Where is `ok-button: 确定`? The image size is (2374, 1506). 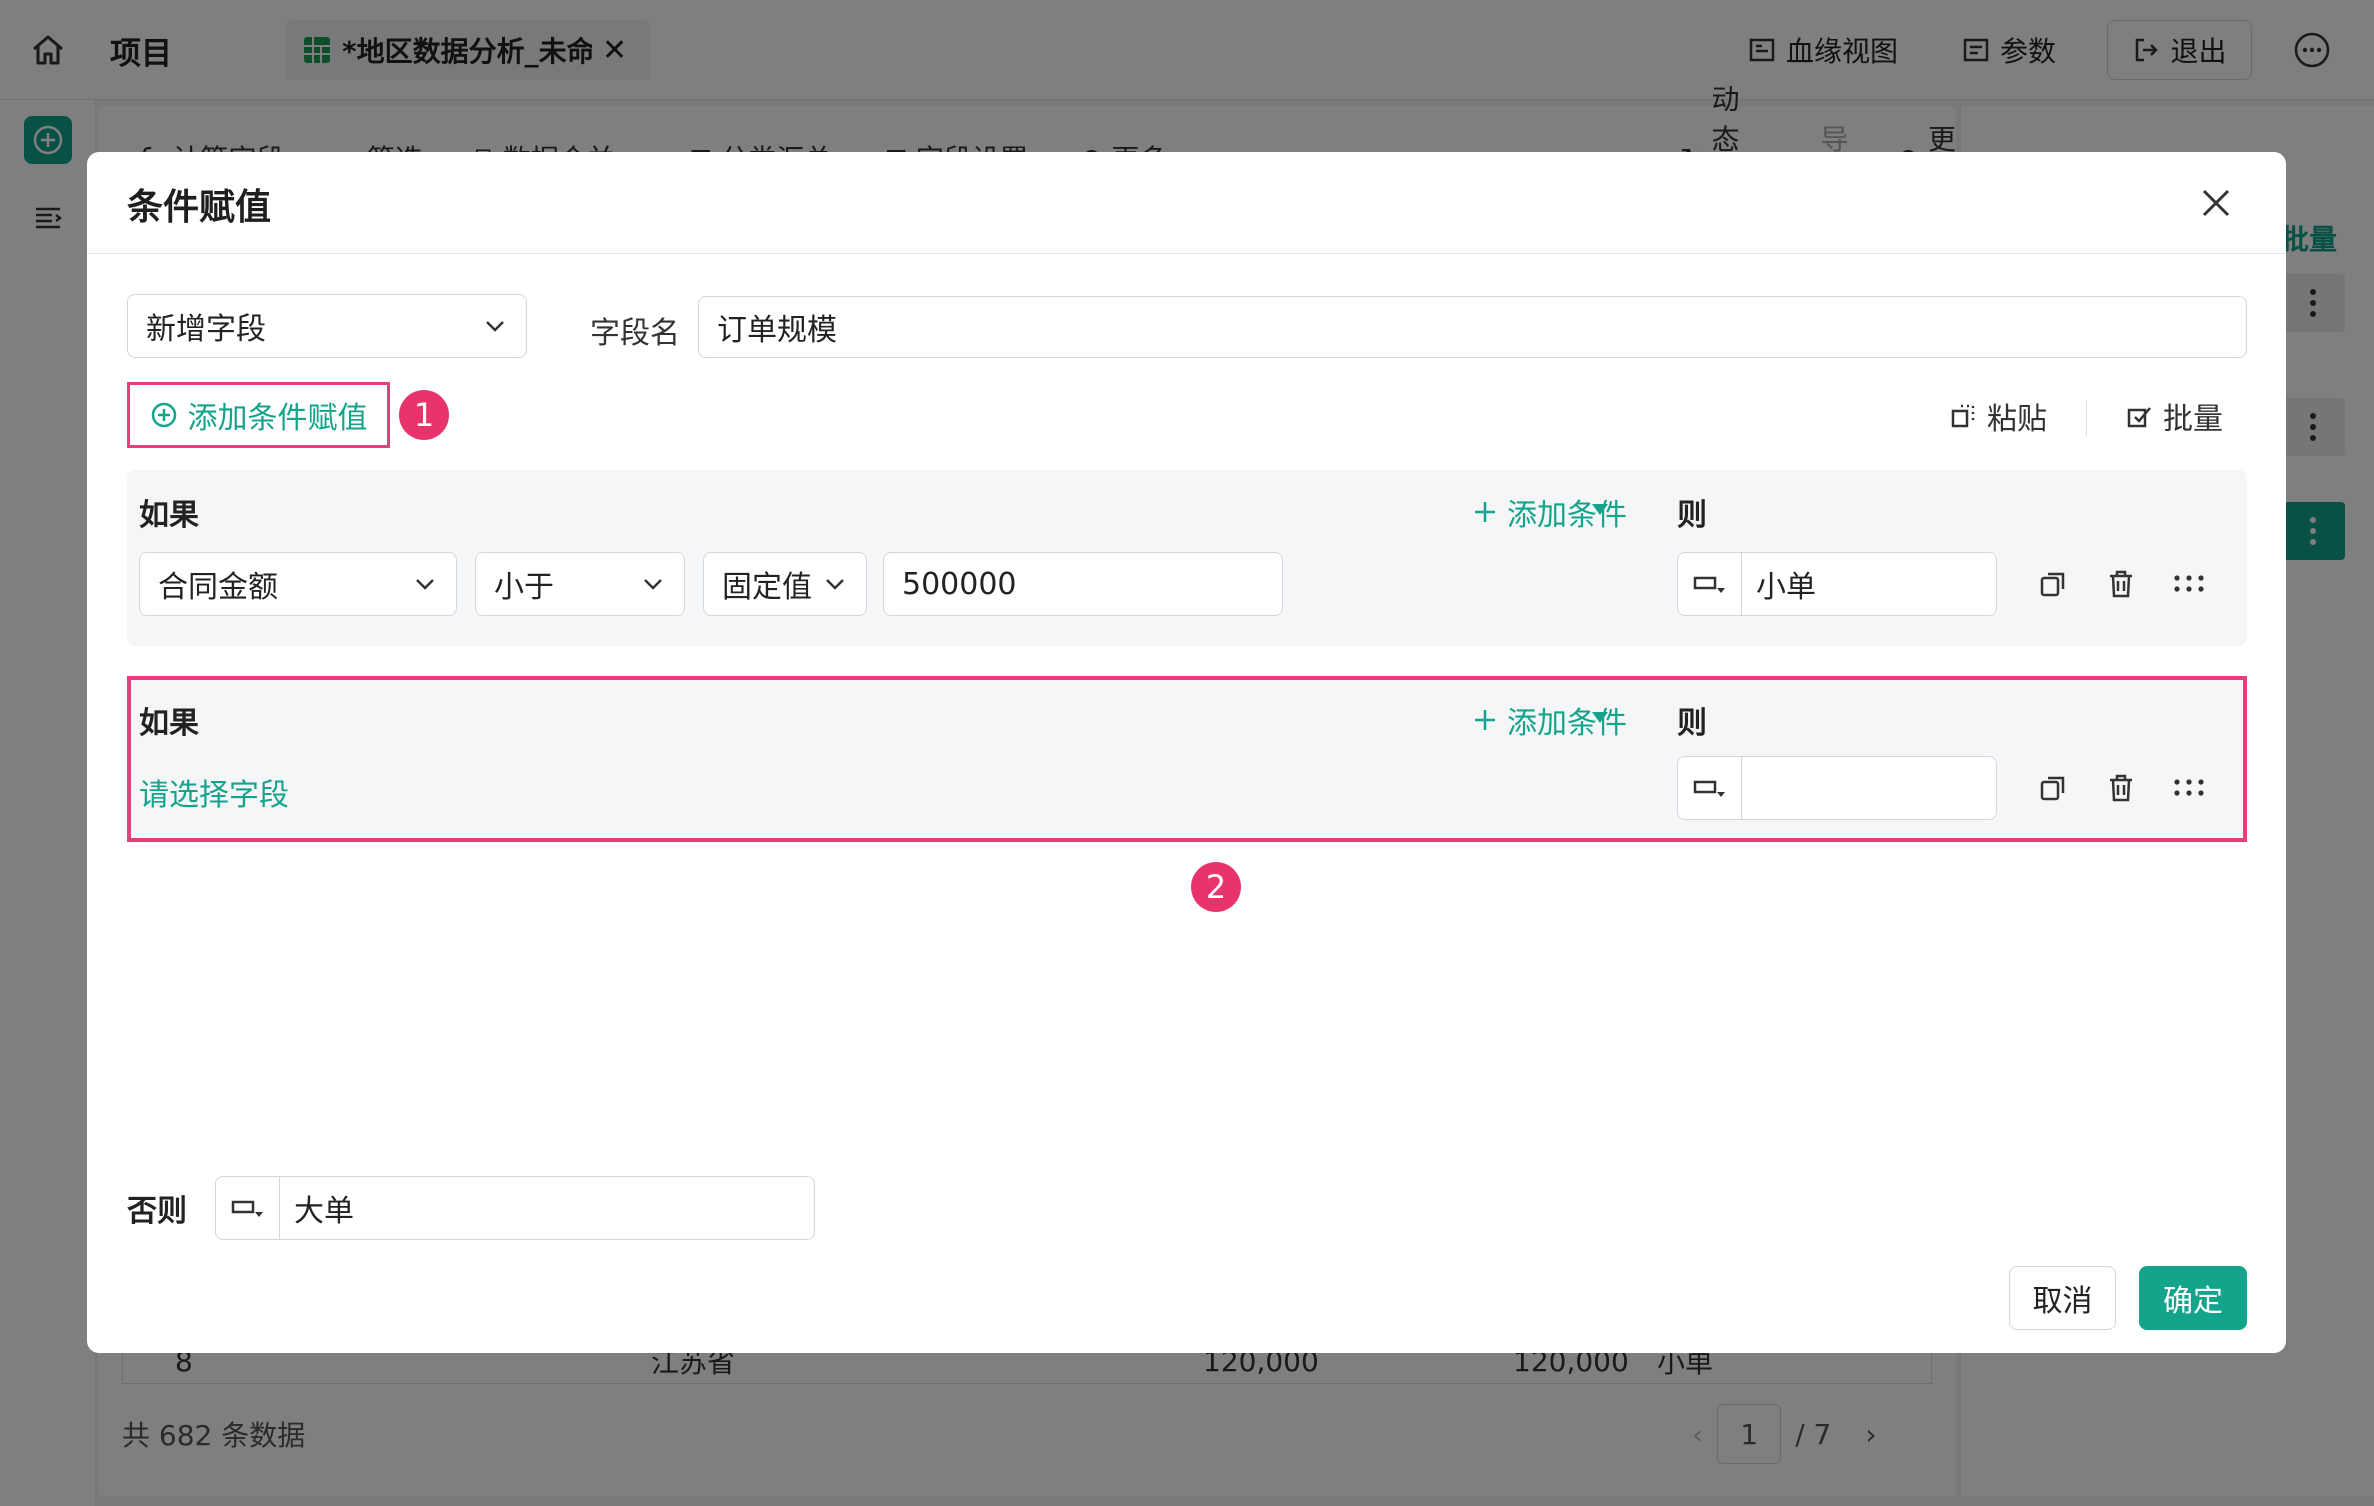
ok-button: 确定 is located at coordinates (2193, 1298).